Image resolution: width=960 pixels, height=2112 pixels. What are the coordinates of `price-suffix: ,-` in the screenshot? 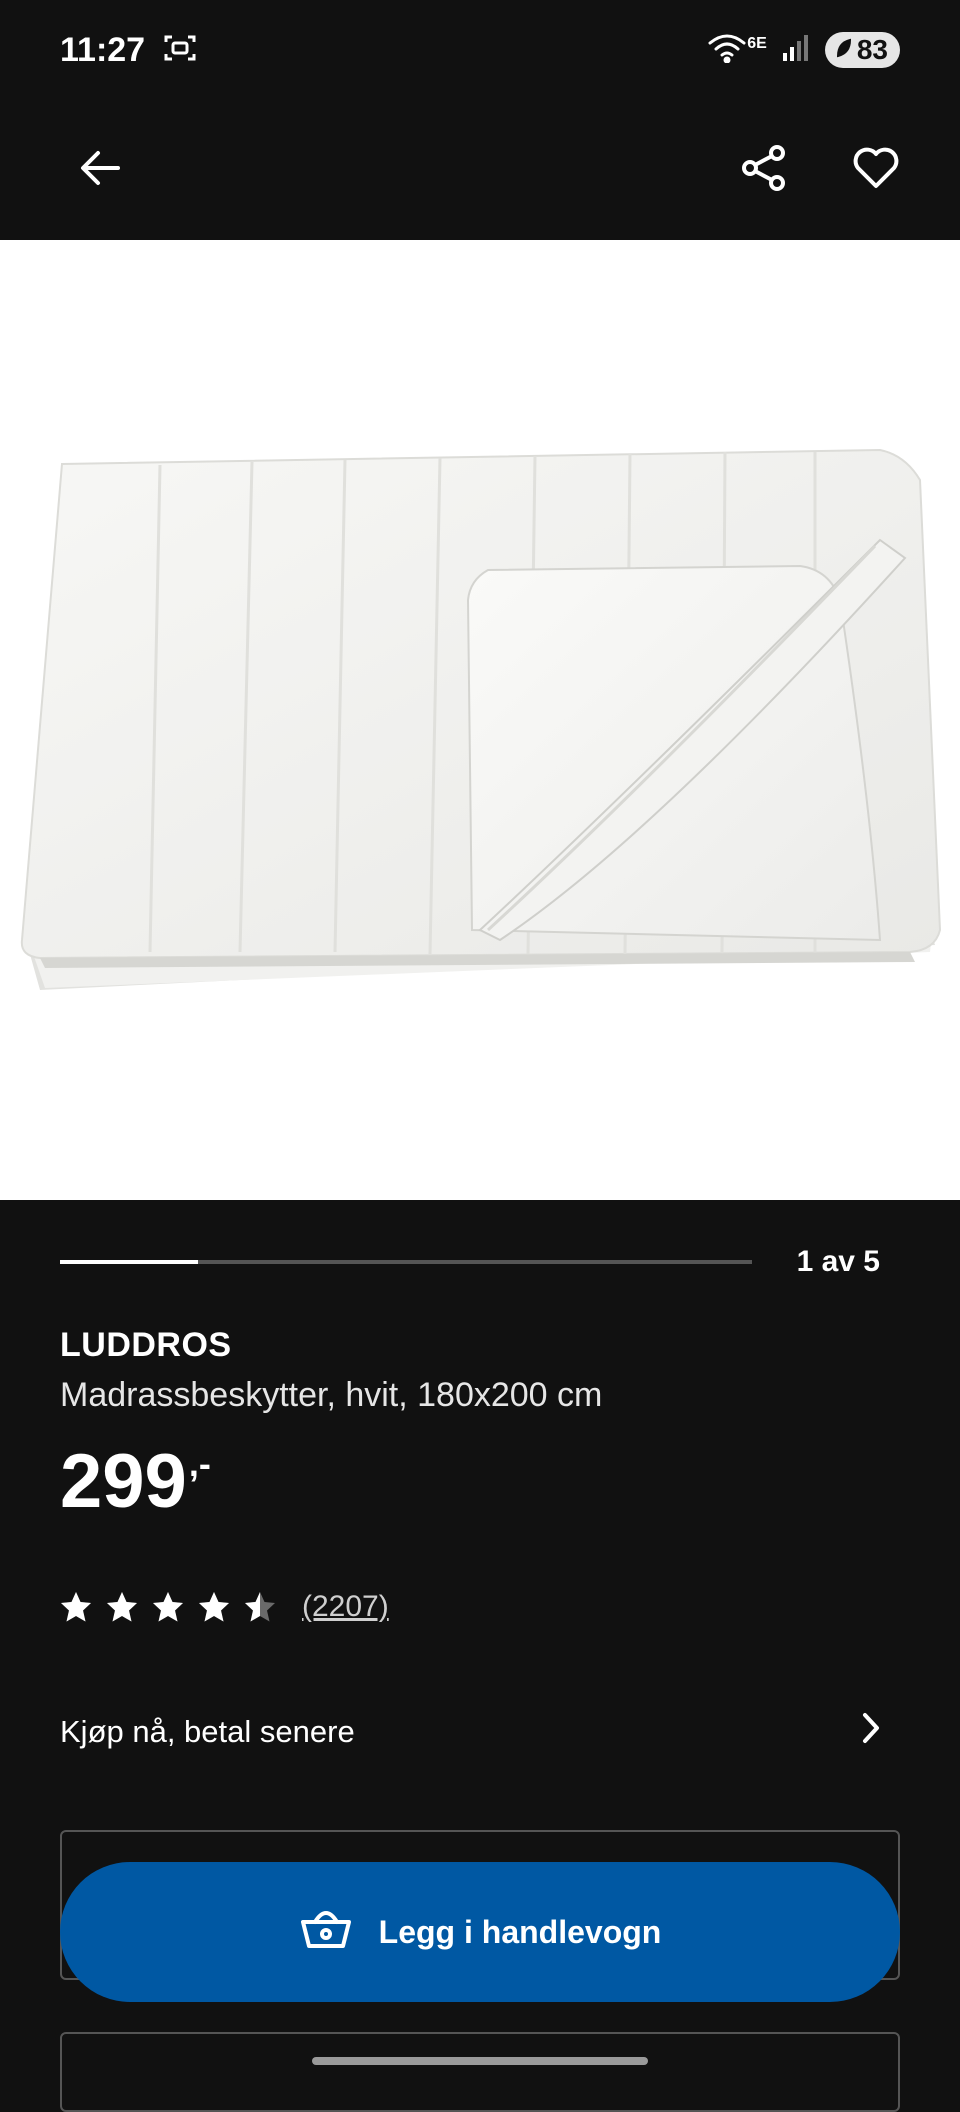 It's located at (199, 1463).